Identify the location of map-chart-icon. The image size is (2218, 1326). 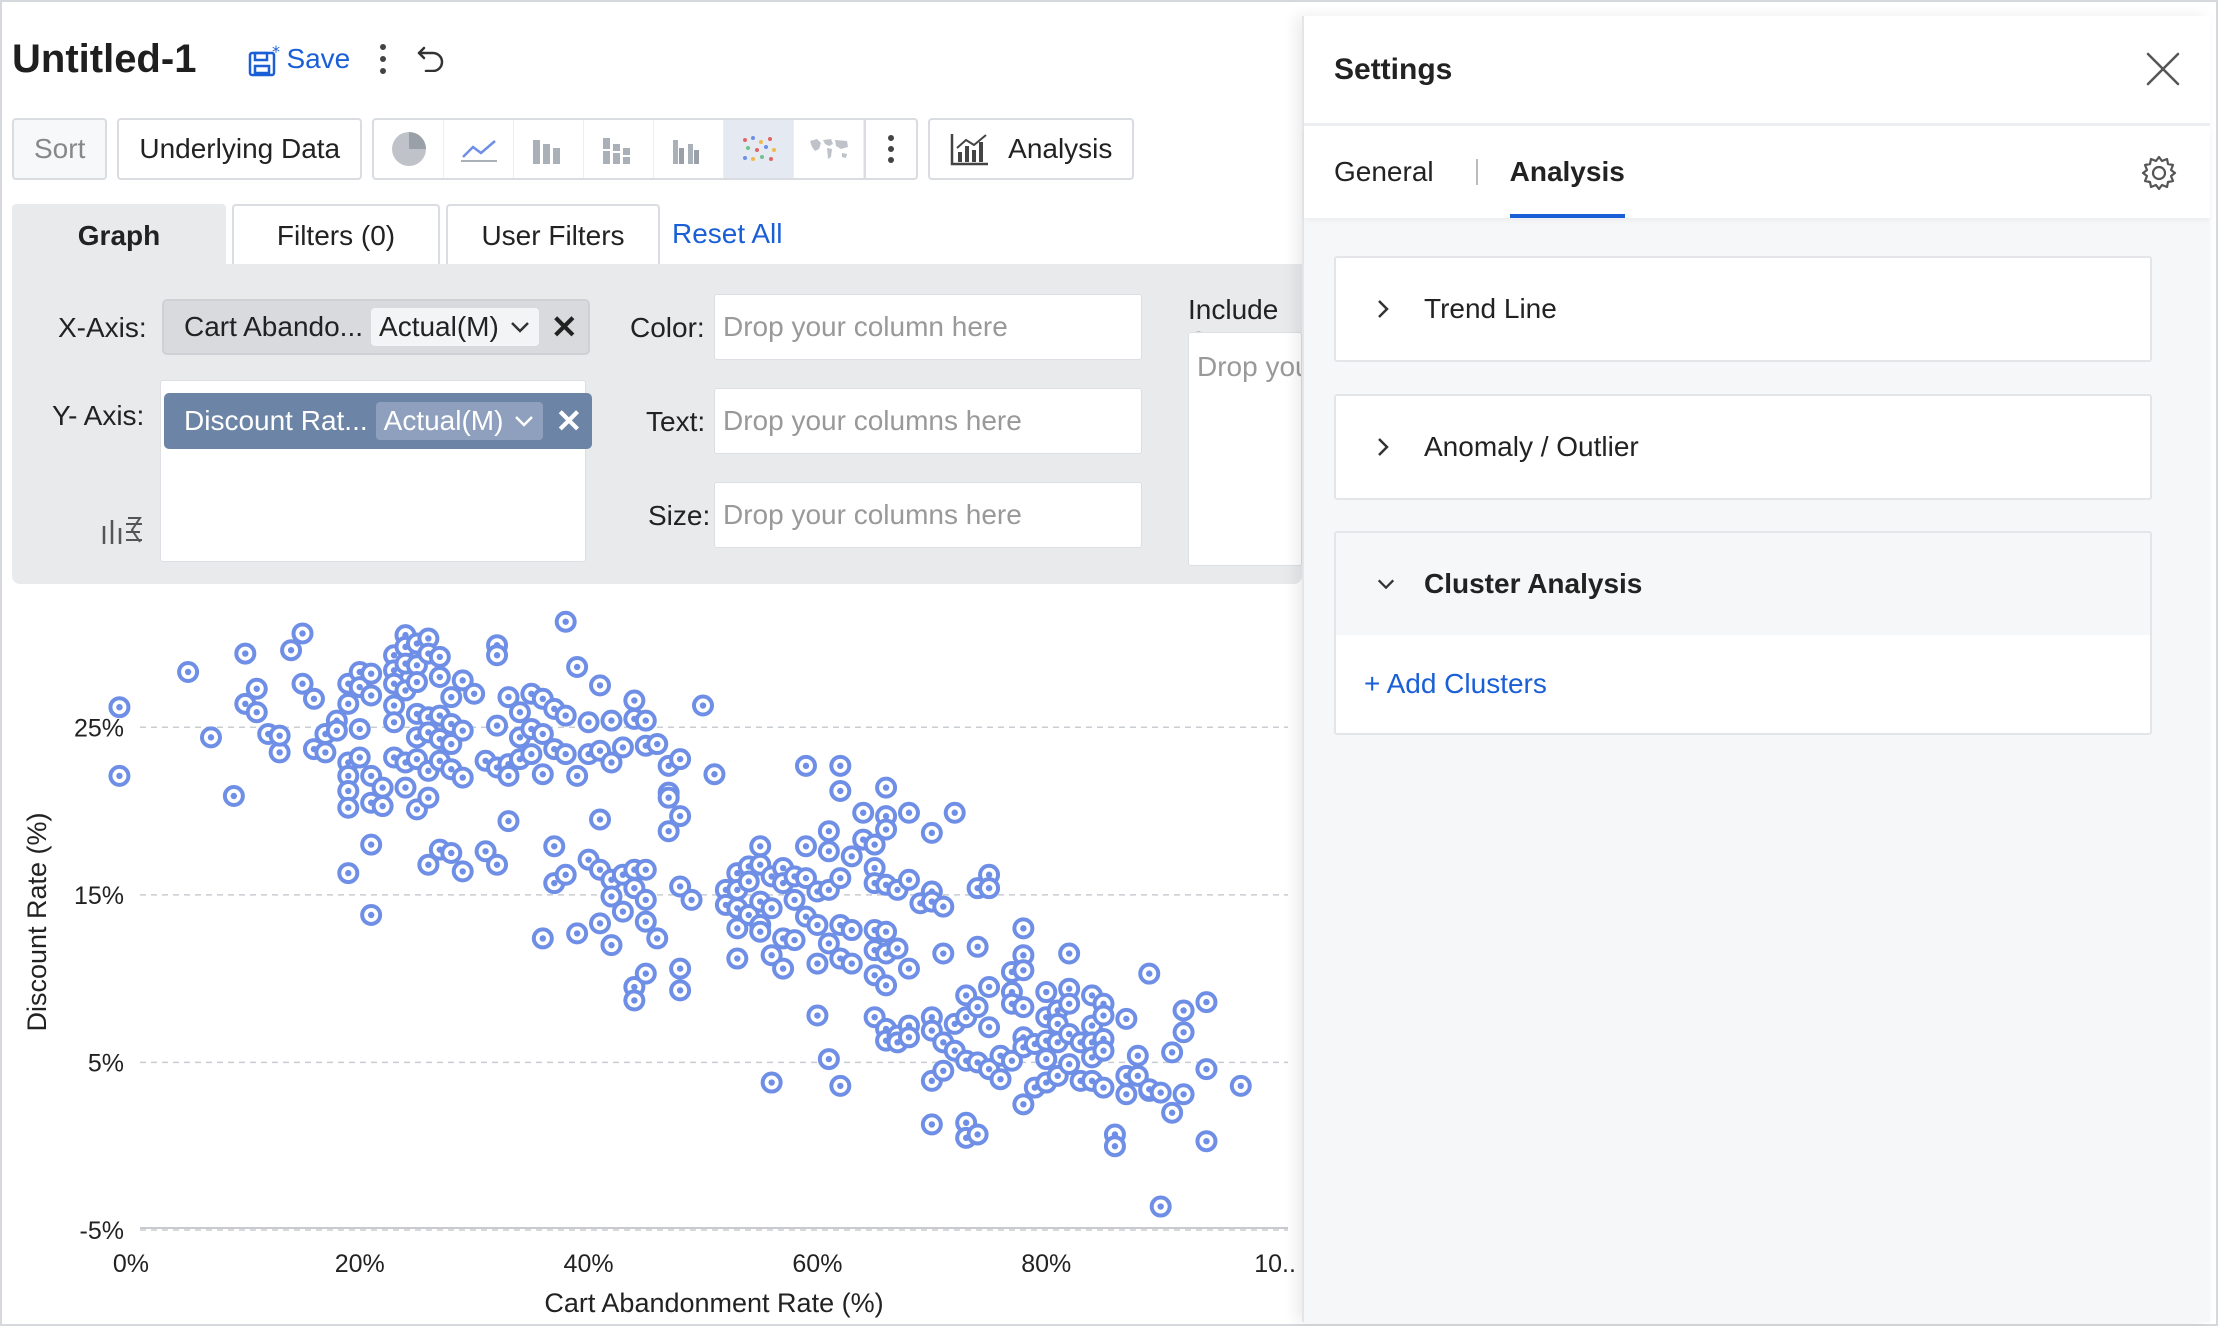
(829, 149).